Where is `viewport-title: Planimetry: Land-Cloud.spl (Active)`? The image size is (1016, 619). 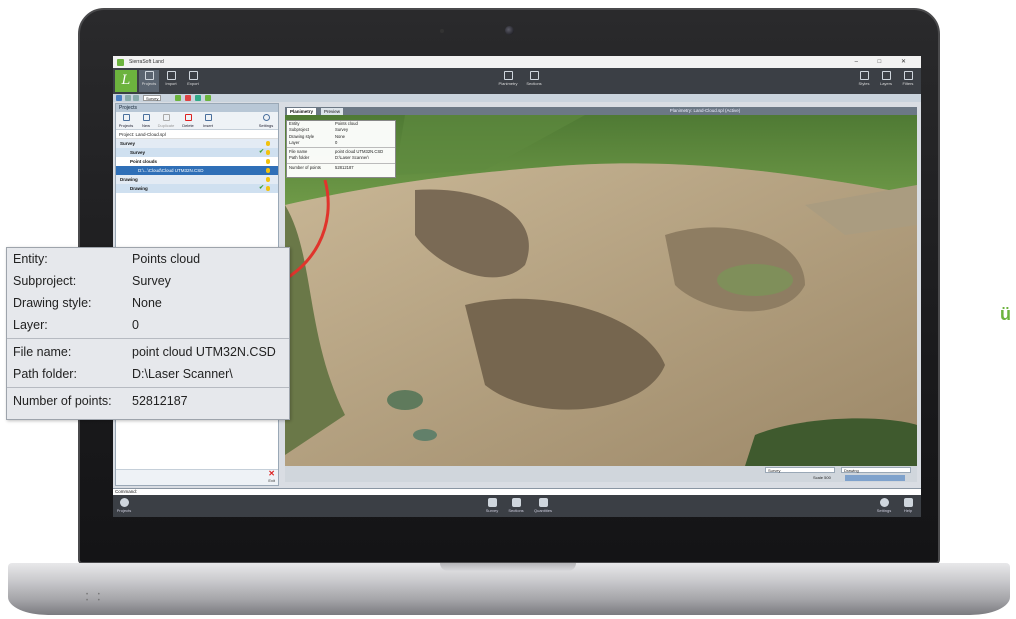 viewport-title: Planimetry: Land-Cloud.spl (Active) is located at coordinates (705, 110).